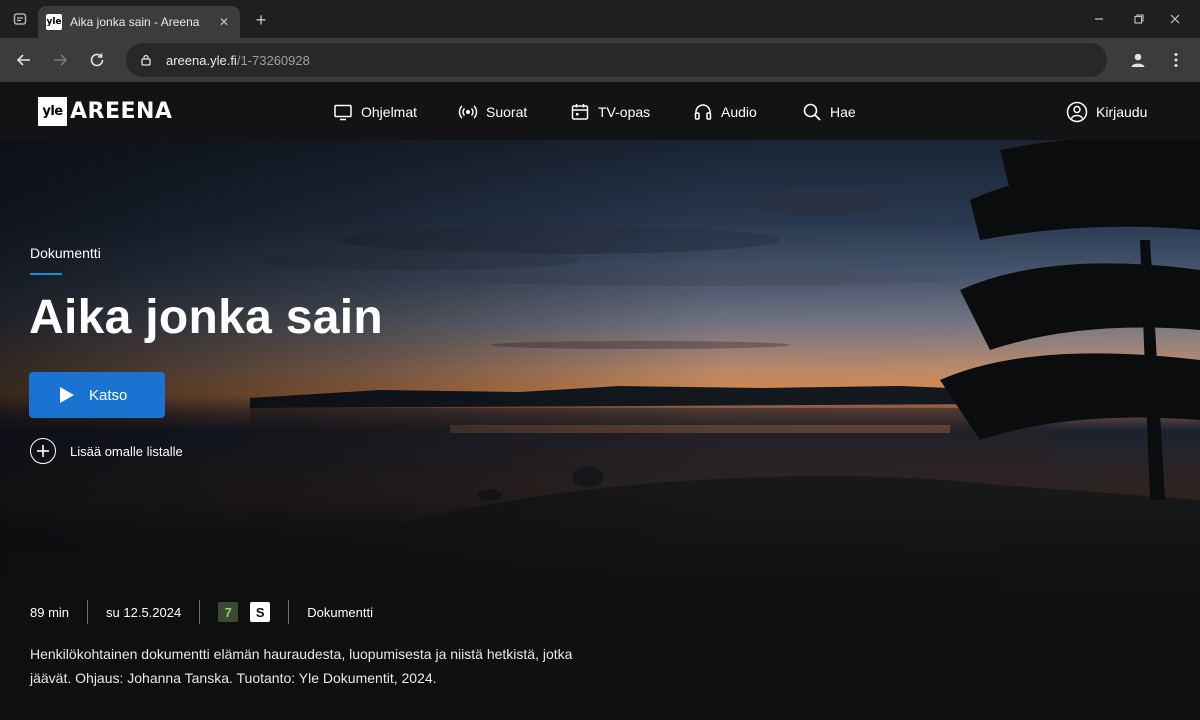 The width and height of the screenshot is (1200, 720). What do you see at coordinates (228, 612) in the screenshot?
I see `age-rating-badge: 7` at bounding box center [228, 612].